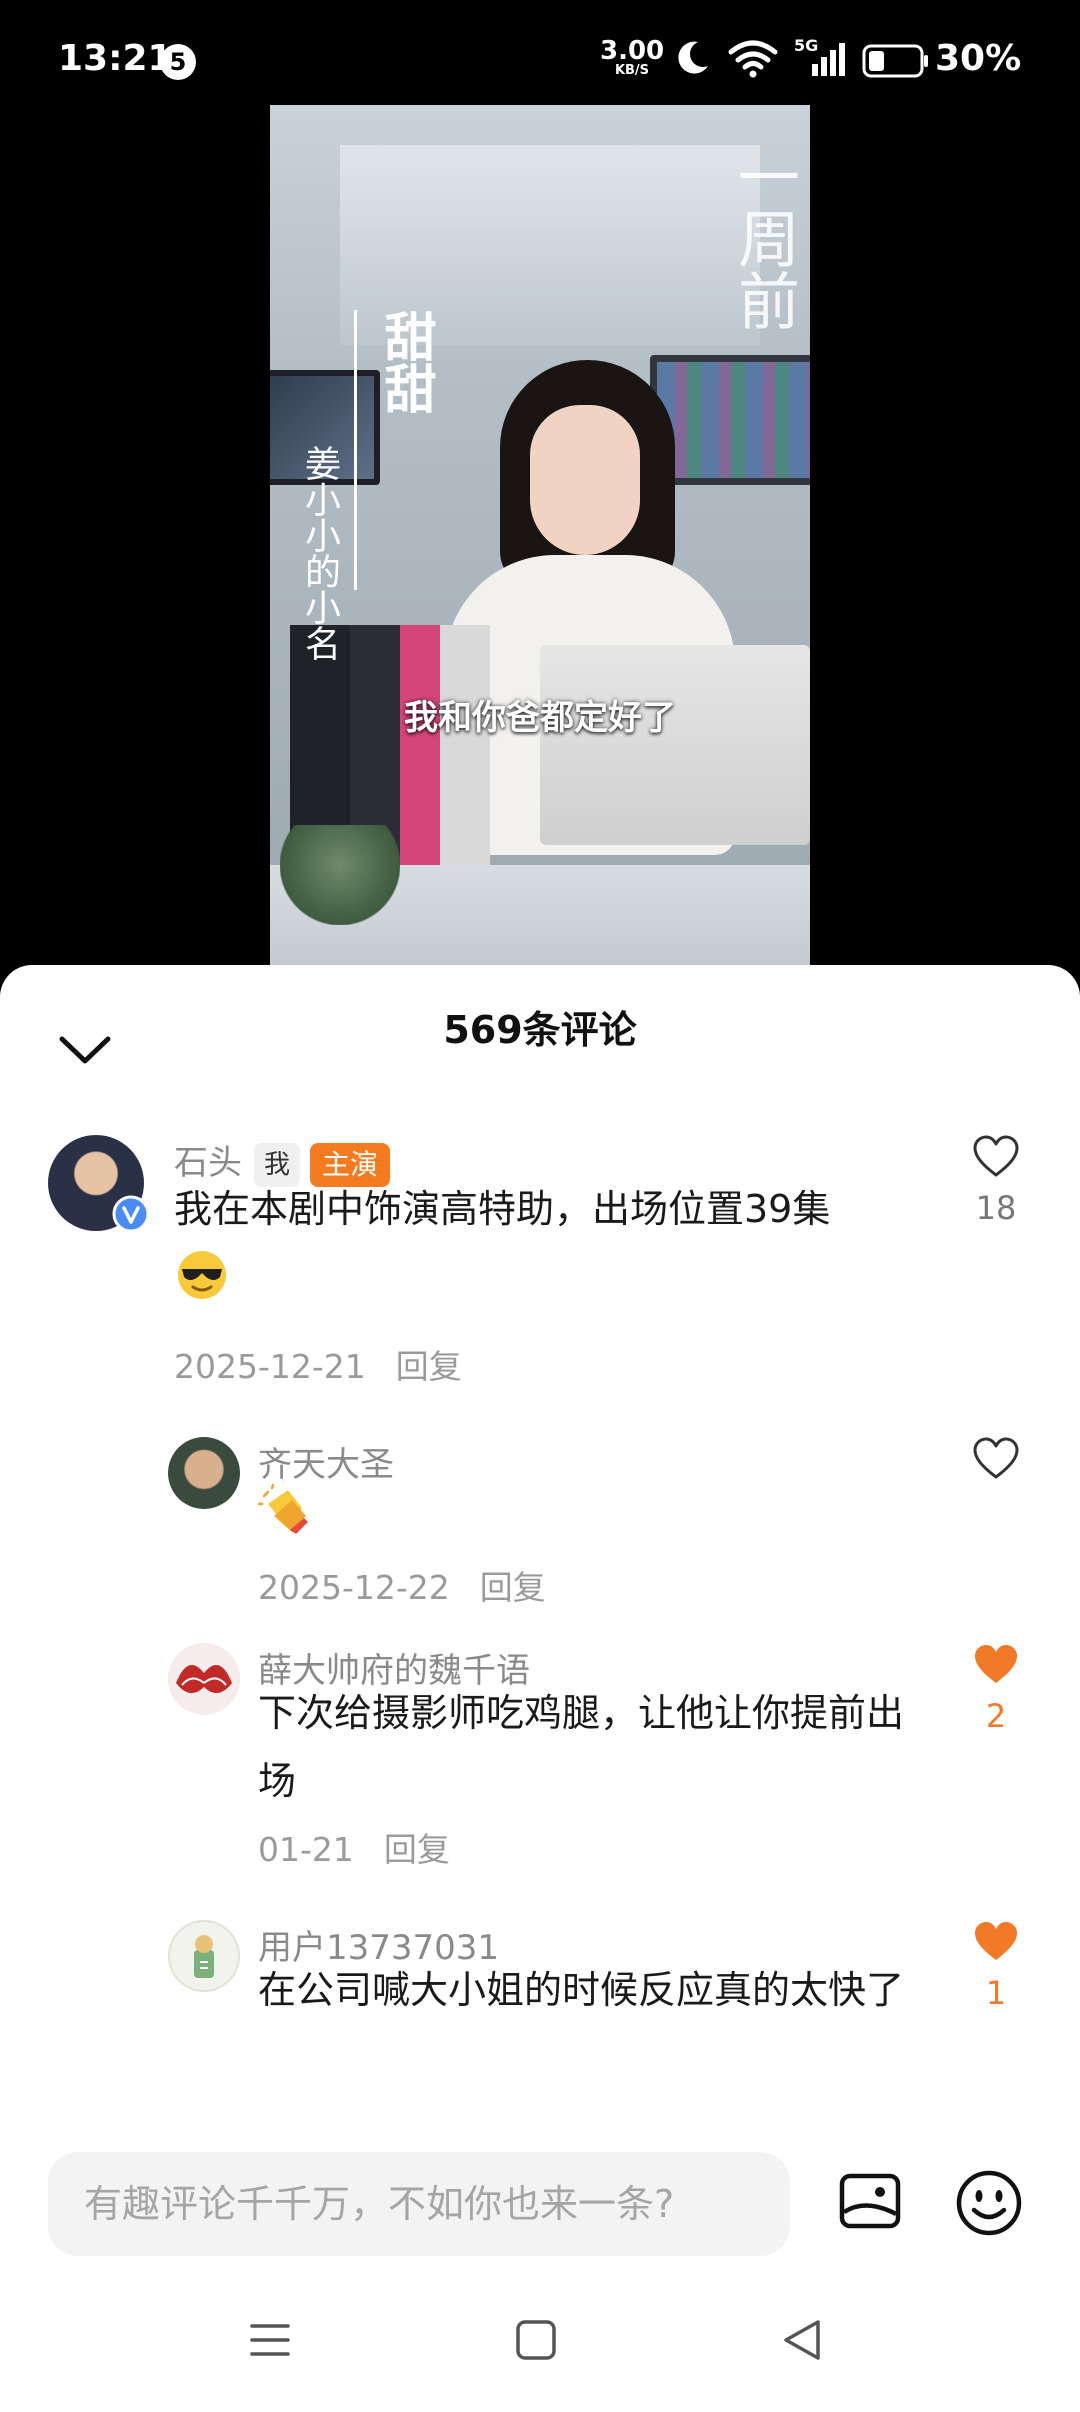 The height and width of the screenshot is (2412, 1080). What do you see at coordinates (996, 1993) in the screenshot?
I see `like-count: 1` at bounding box center [996, 1993].